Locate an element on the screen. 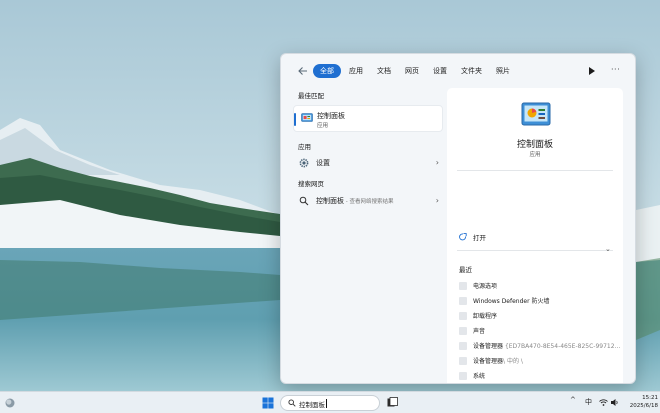 This screenshot has height=413, width=660. clock-date: 2025/6/18 is located at coordinates (643, 406).